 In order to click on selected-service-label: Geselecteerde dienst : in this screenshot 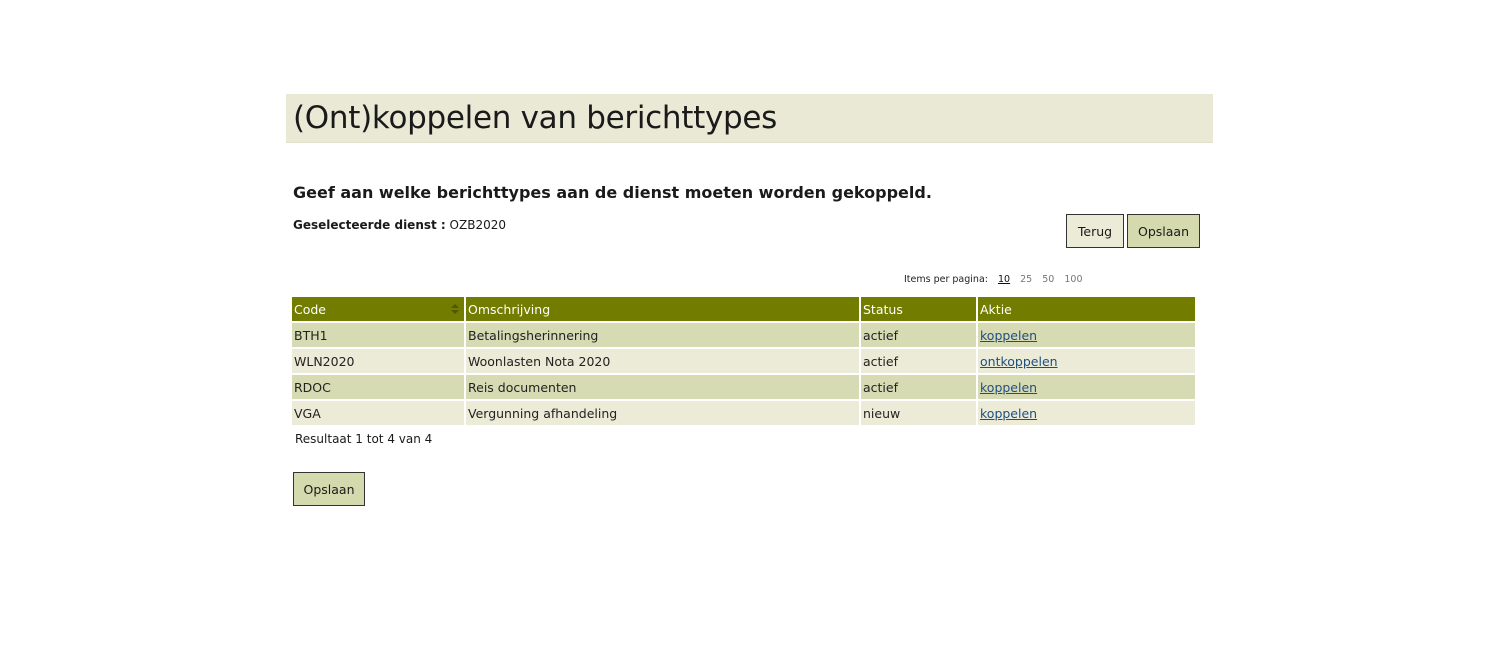, I will do `click(369, 225)`.